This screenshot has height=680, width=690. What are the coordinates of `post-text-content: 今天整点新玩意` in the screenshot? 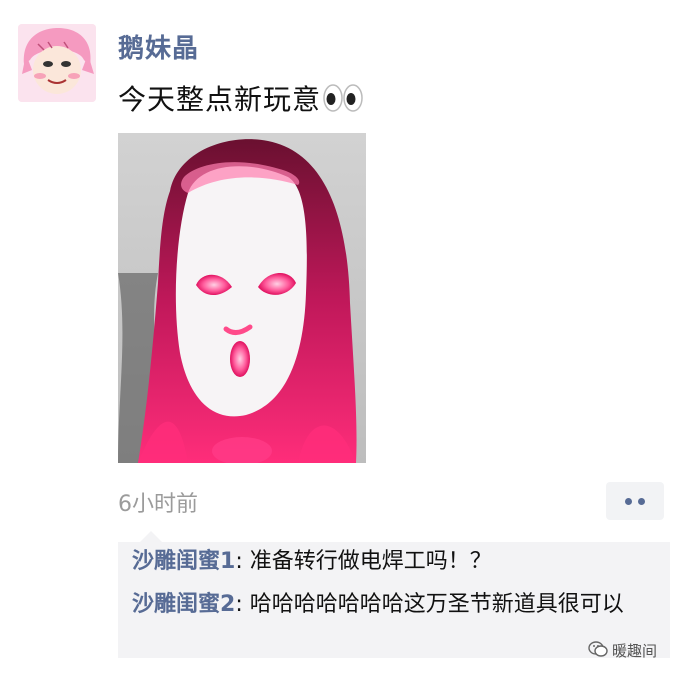 It's located at (220, 99).